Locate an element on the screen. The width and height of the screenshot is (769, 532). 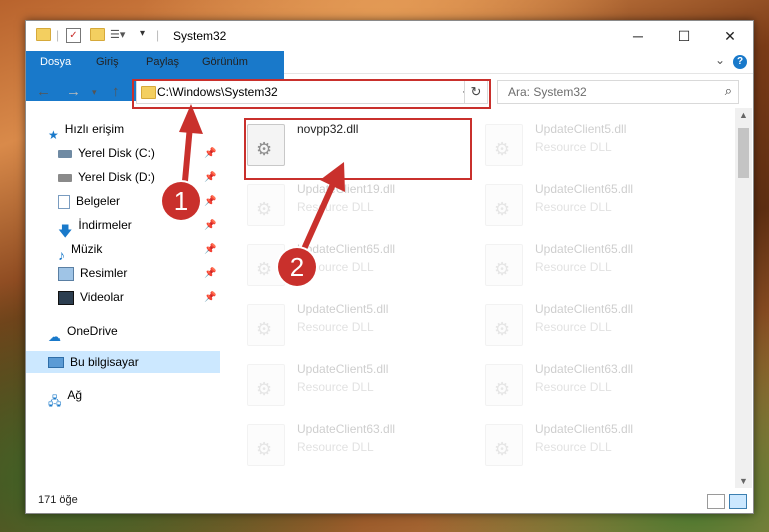
arrow-2-shaft is located at coordinates (317, 220).